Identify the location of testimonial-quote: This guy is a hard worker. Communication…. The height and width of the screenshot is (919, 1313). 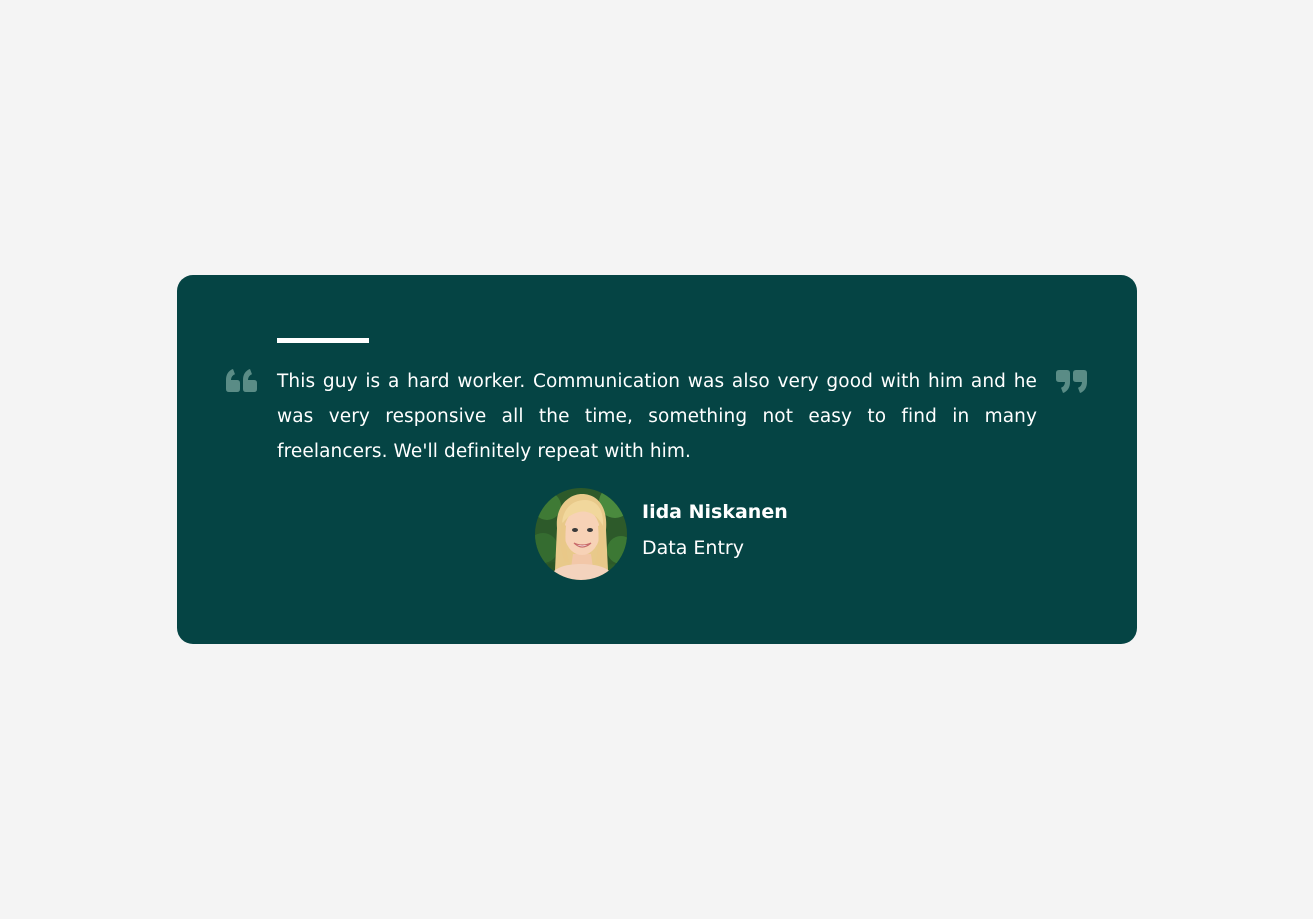
(657, 416).